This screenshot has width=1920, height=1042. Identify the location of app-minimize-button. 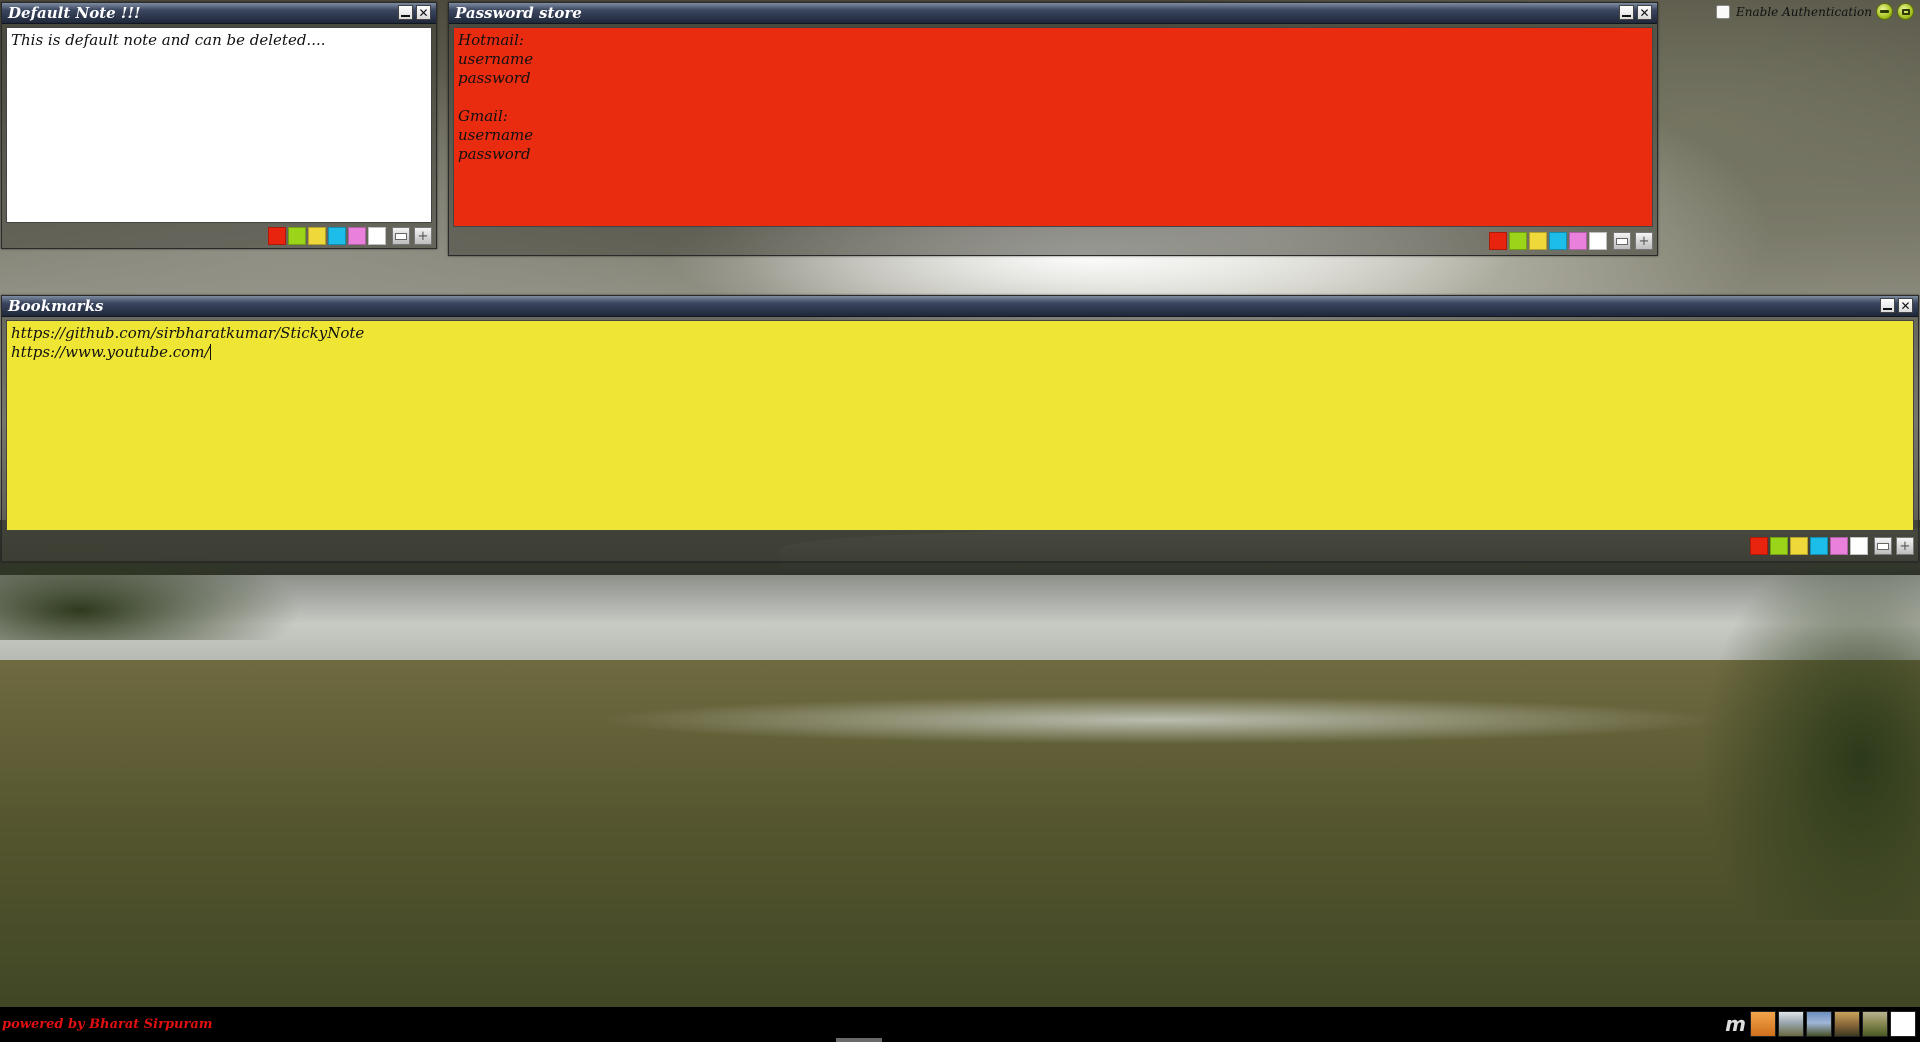
(1884, 11).